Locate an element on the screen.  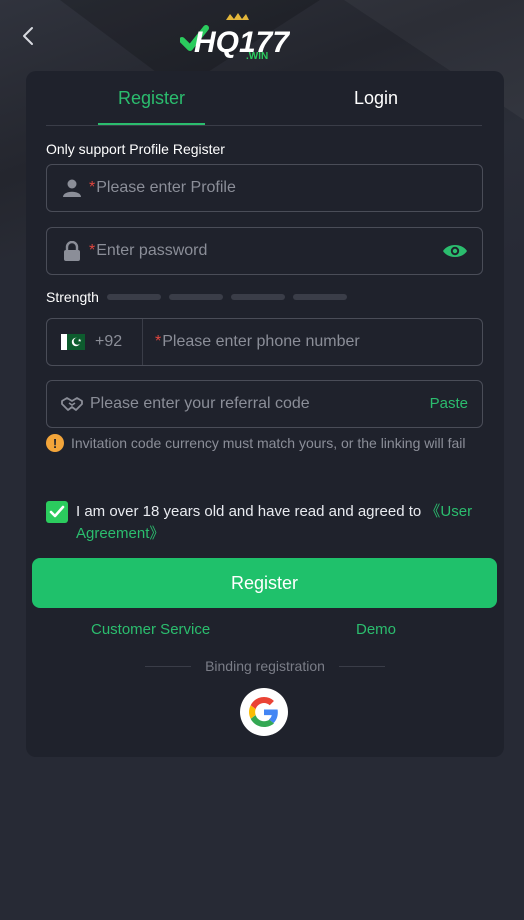
google-icon is located at coordinates (263, 712).